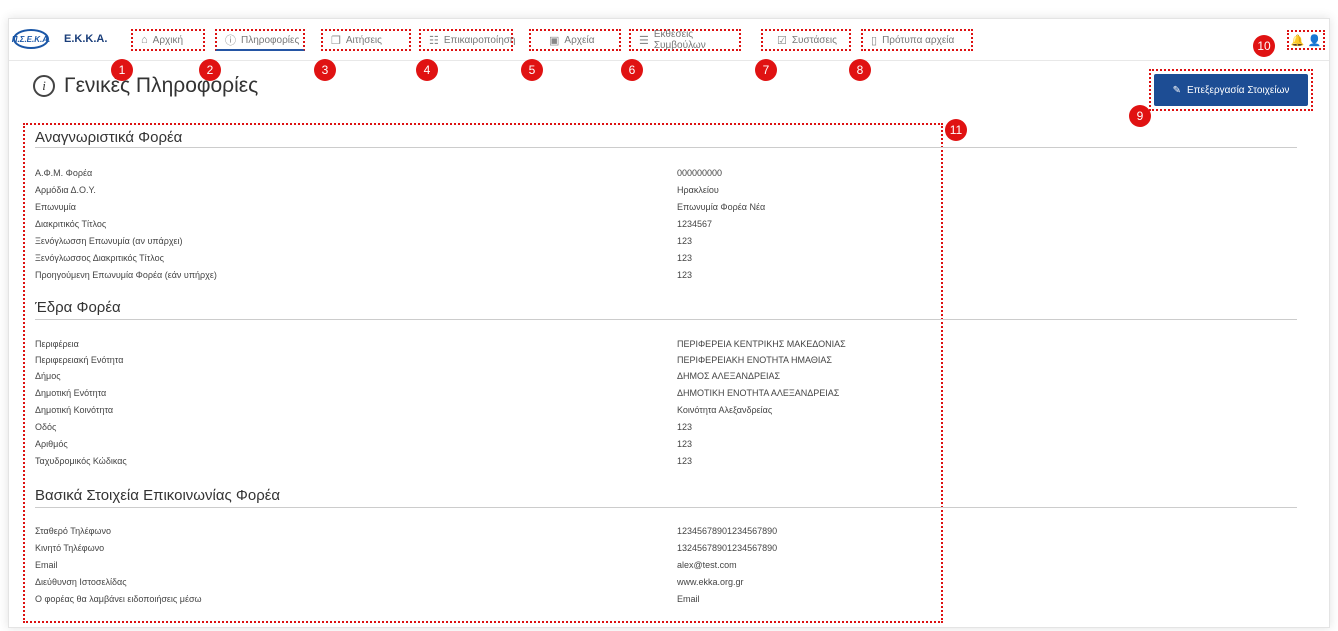 The image size is (1338, 631). I want to click on nav-item-files: ▣ Αρχεία, so click(575, 40).